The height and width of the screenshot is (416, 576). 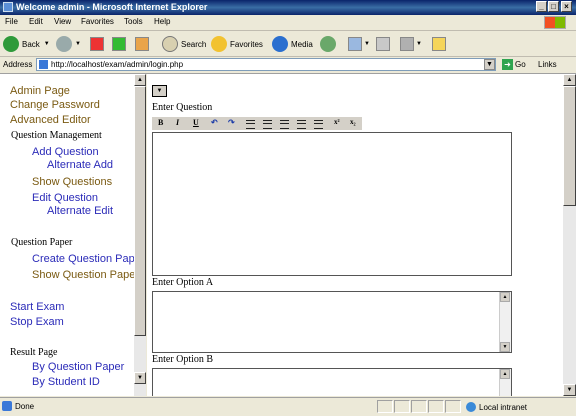 I want to click on indent-icon, so click(x=301, y=124).